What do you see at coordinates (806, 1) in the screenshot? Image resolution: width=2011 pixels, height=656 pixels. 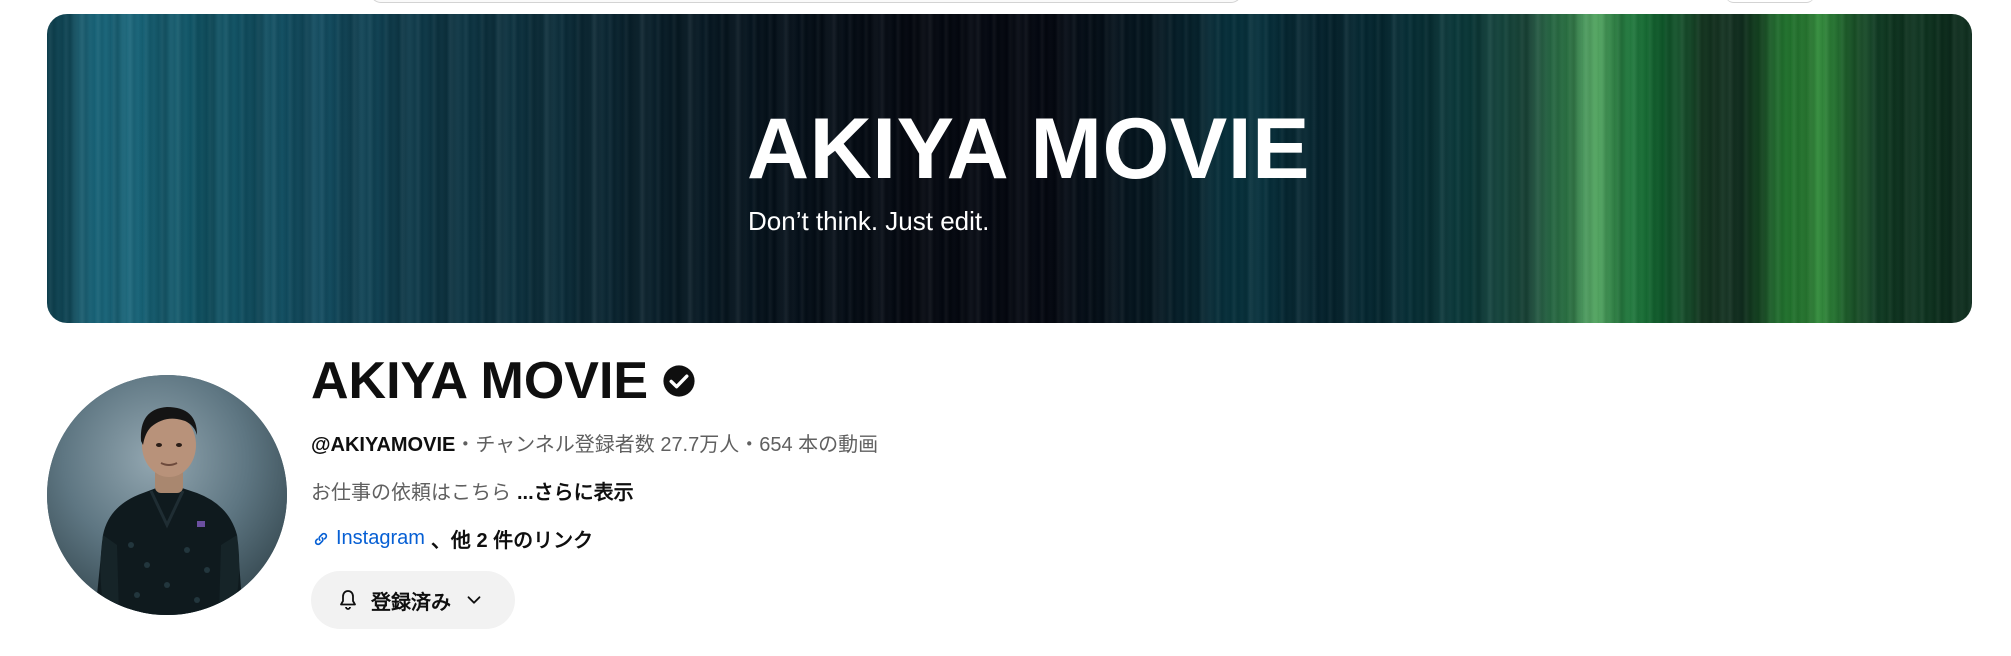 I see `search-bar-edge` at bounding box center [806, 1].